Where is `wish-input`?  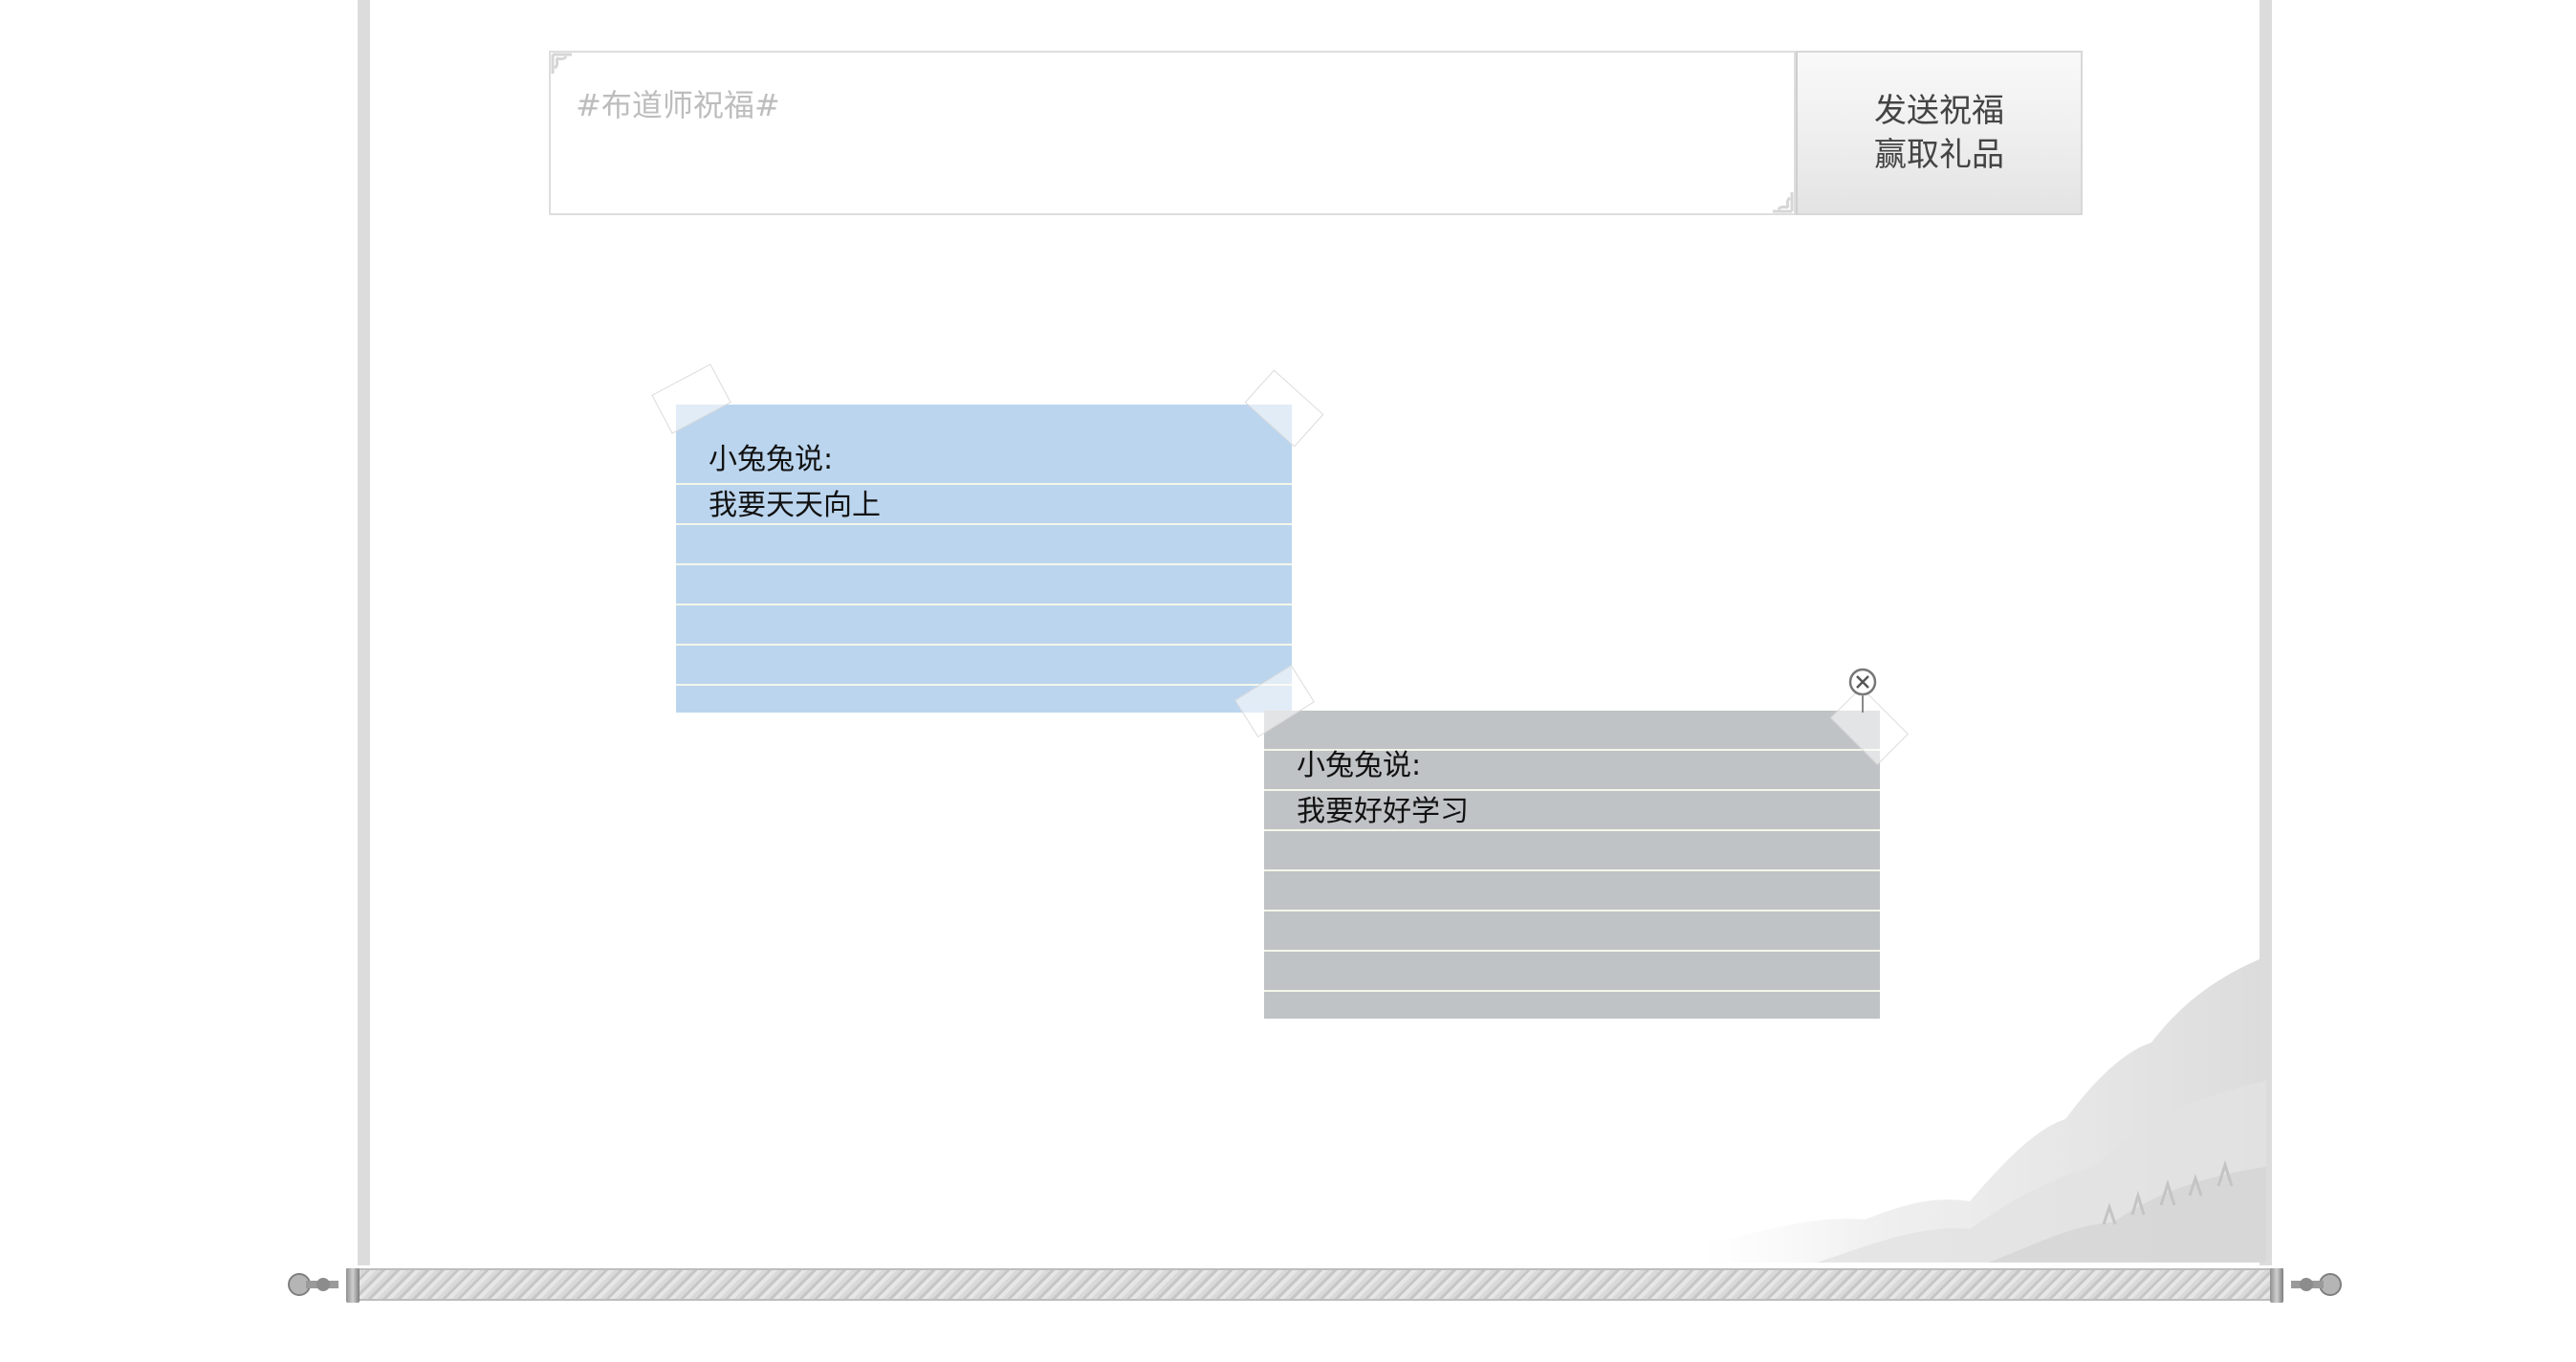
wish-input is located at coordinates (1172, 133).